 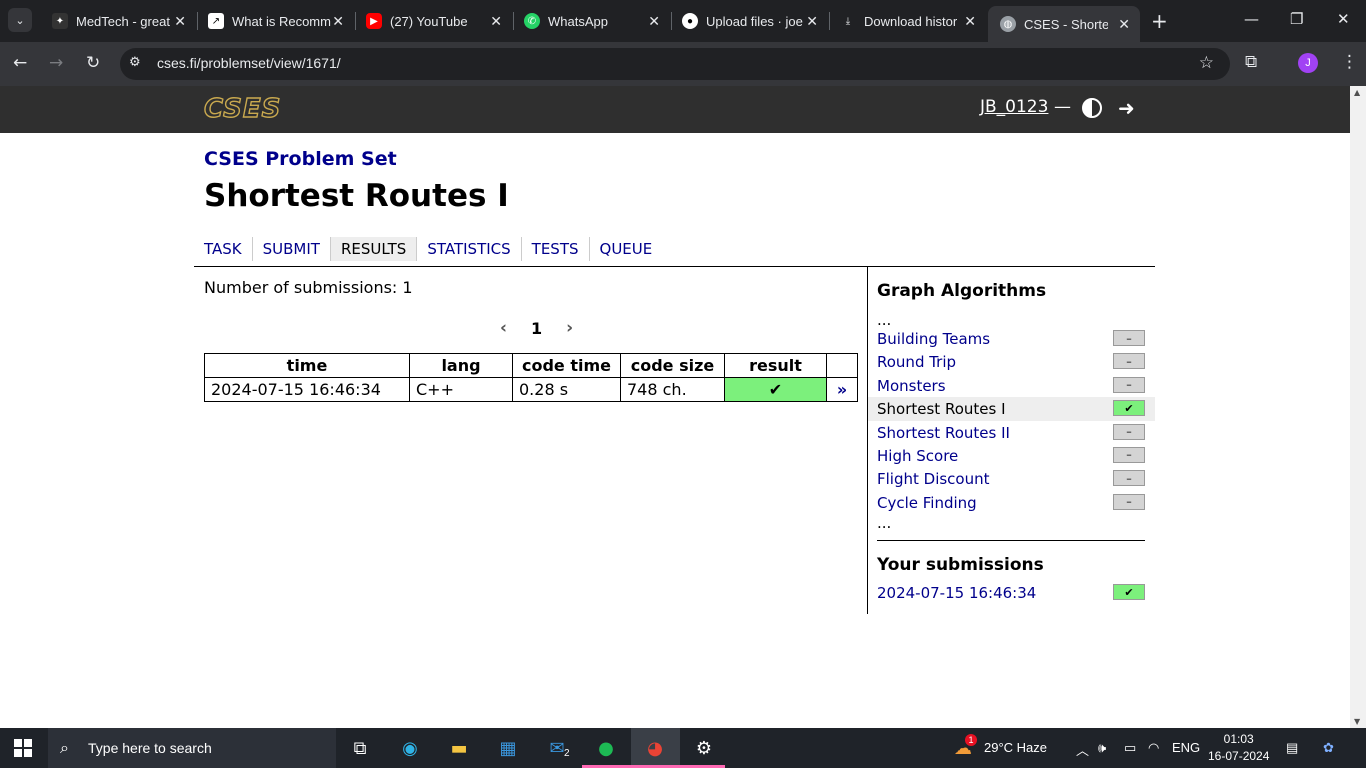 I want to click on sidebar-item-label: Shortest Routes II, so click(x=943, y=433).